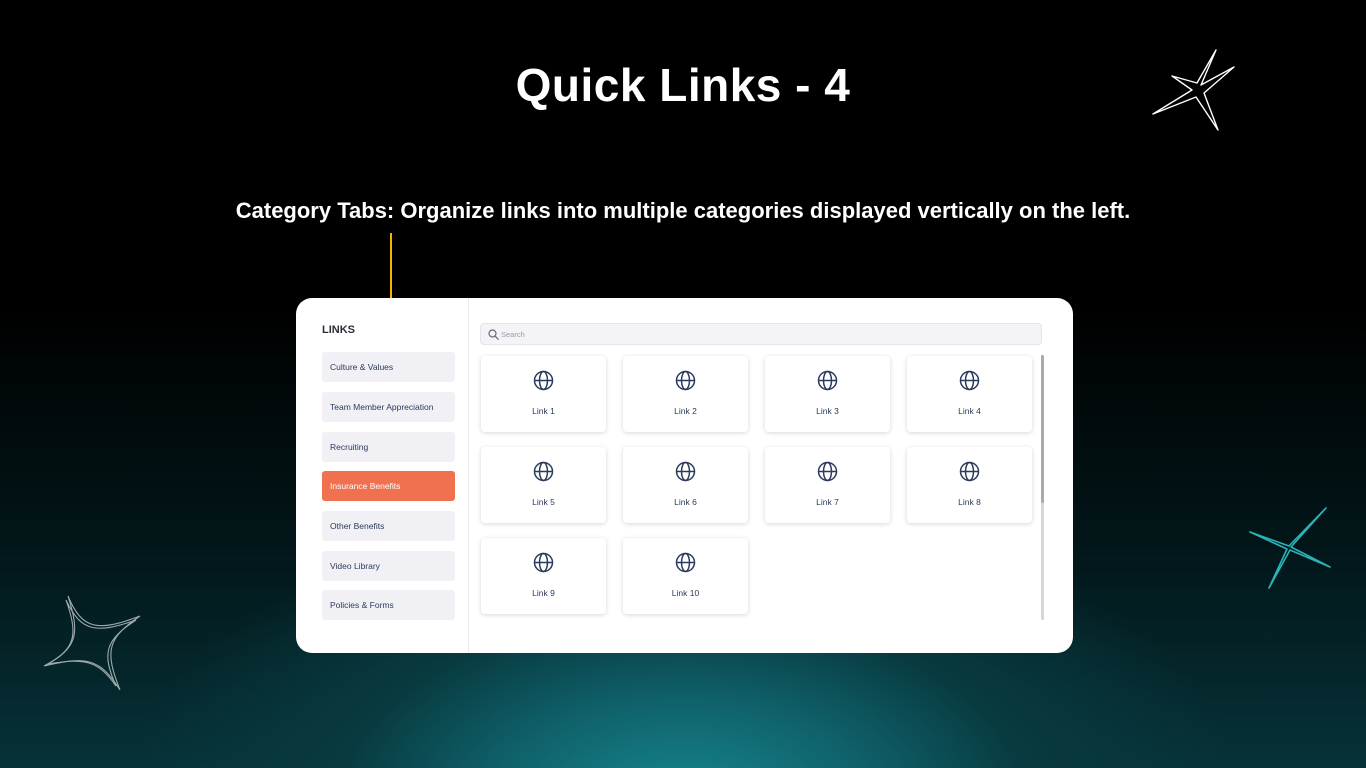 The height and width of the screenshot is (768, 1366). Describe the element at coordinates (1290, 548) in the screenshot. I see `sparkle-teal-icon` at that location.